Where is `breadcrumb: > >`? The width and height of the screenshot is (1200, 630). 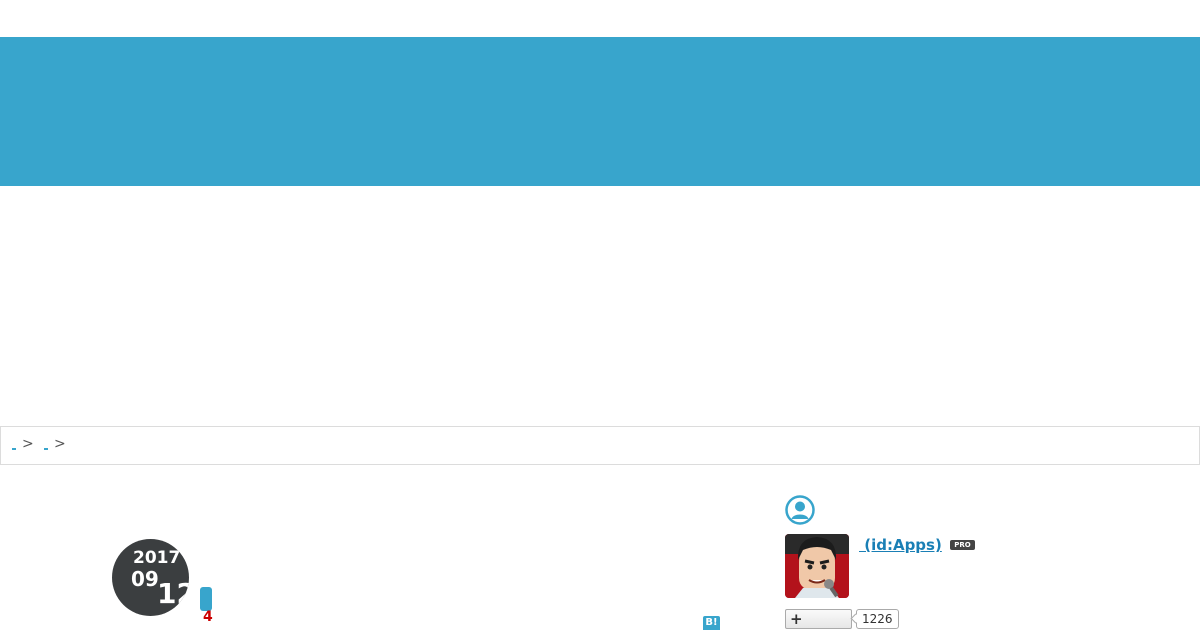
breadcrumb: > > is located at coordinates (600, 445).